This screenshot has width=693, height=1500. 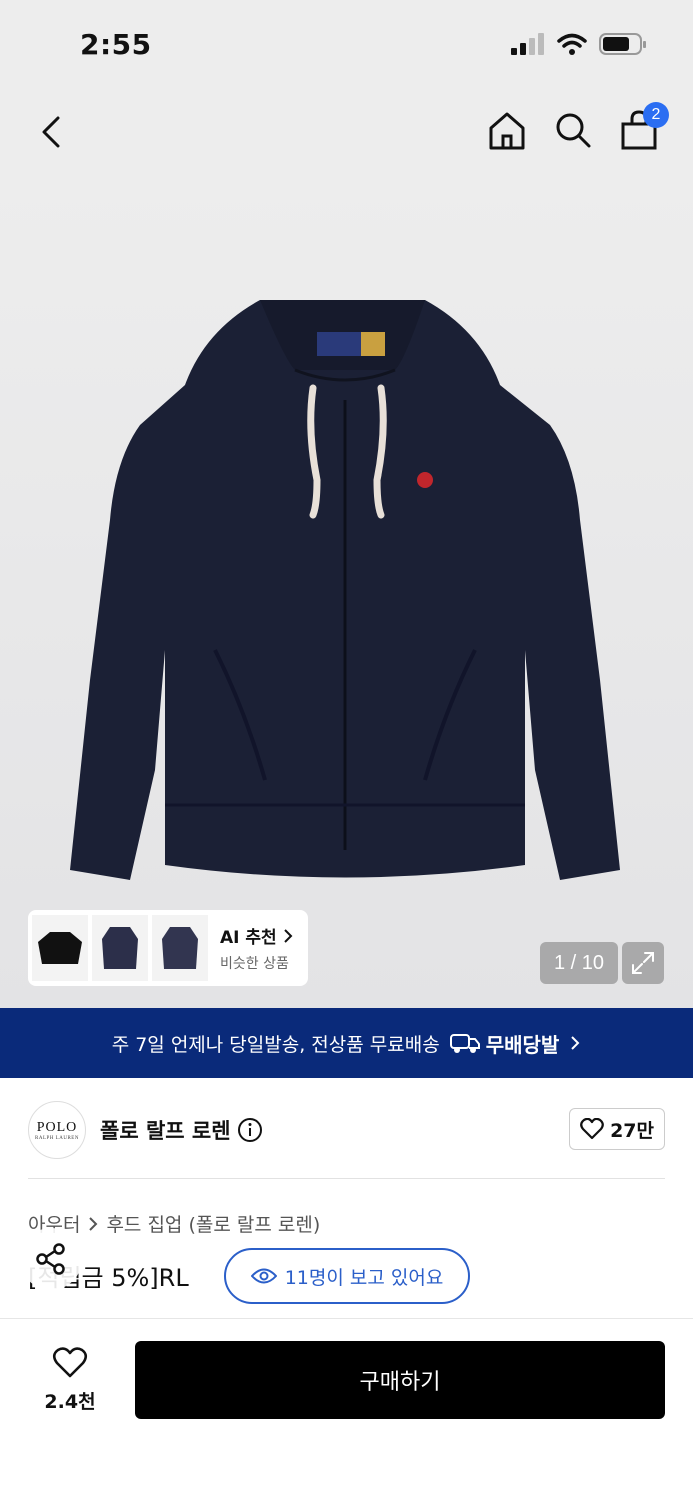 I want to click on home-icon, so click(x=507, y=131).